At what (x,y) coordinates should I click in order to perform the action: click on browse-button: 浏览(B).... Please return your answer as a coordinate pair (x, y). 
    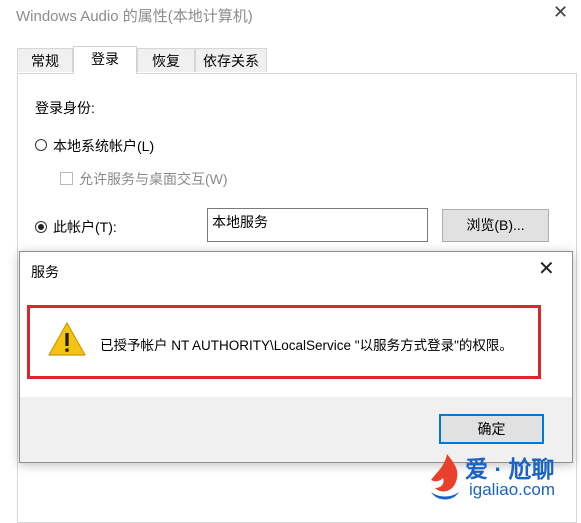
    Looking at the image, I should click on (495, 225).